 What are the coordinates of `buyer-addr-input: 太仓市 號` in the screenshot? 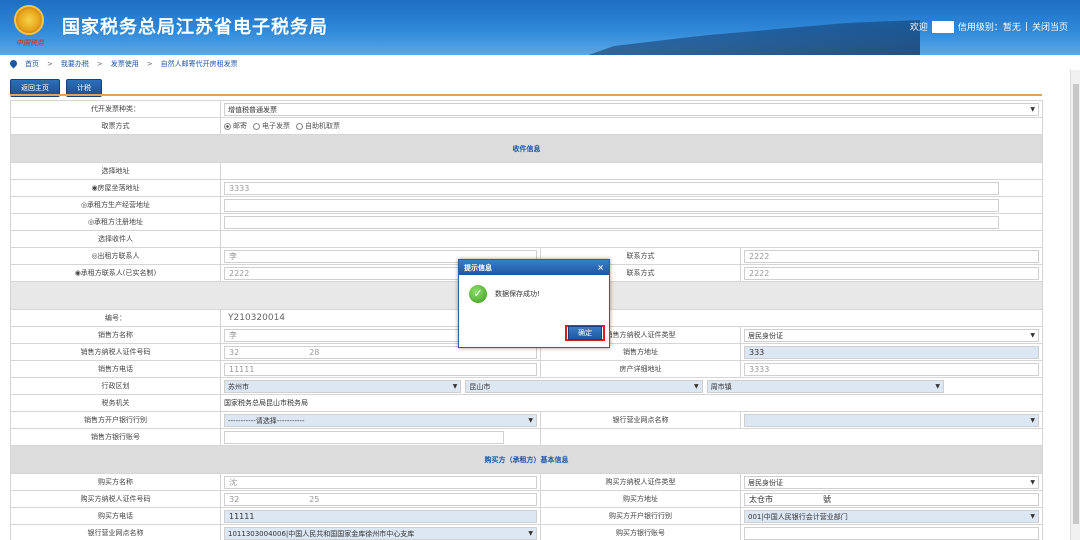 It's located at (892, 499).